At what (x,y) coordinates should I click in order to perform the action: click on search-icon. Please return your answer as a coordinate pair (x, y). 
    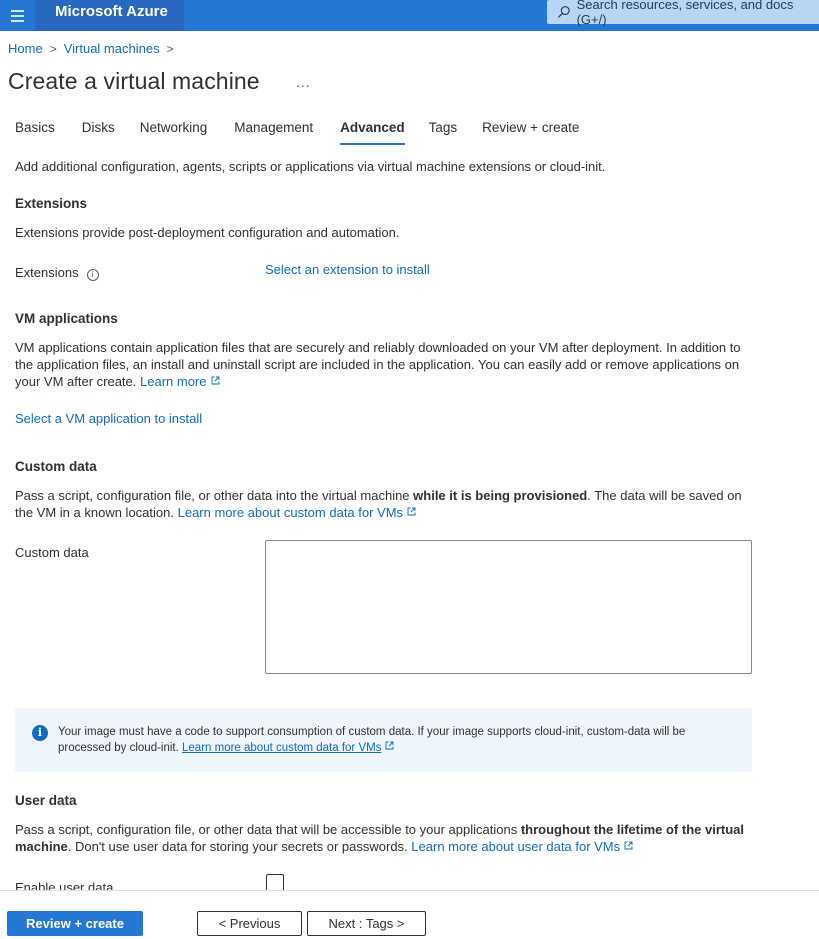
    Looking at the image, I should click on (564, 12).